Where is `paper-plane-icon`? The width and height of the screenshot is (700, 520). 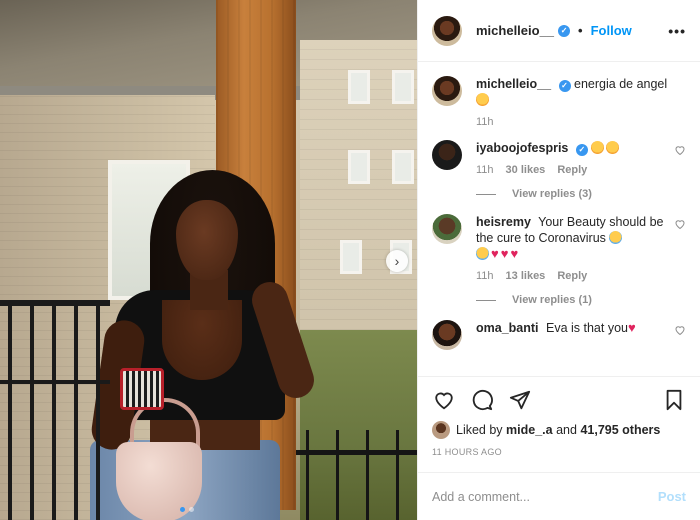 paper-plane-icon is located at coordinates (520, 400).